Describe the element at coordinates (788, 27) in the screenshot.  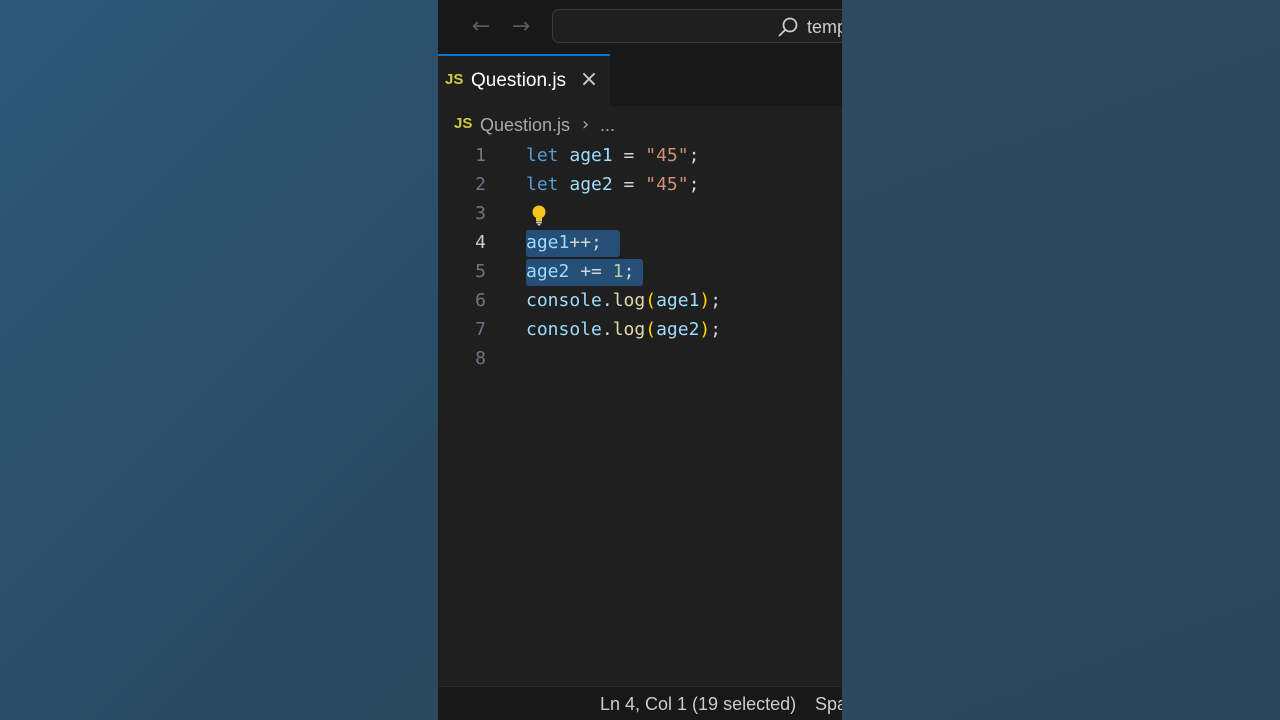
I see `search-icon` at that location.